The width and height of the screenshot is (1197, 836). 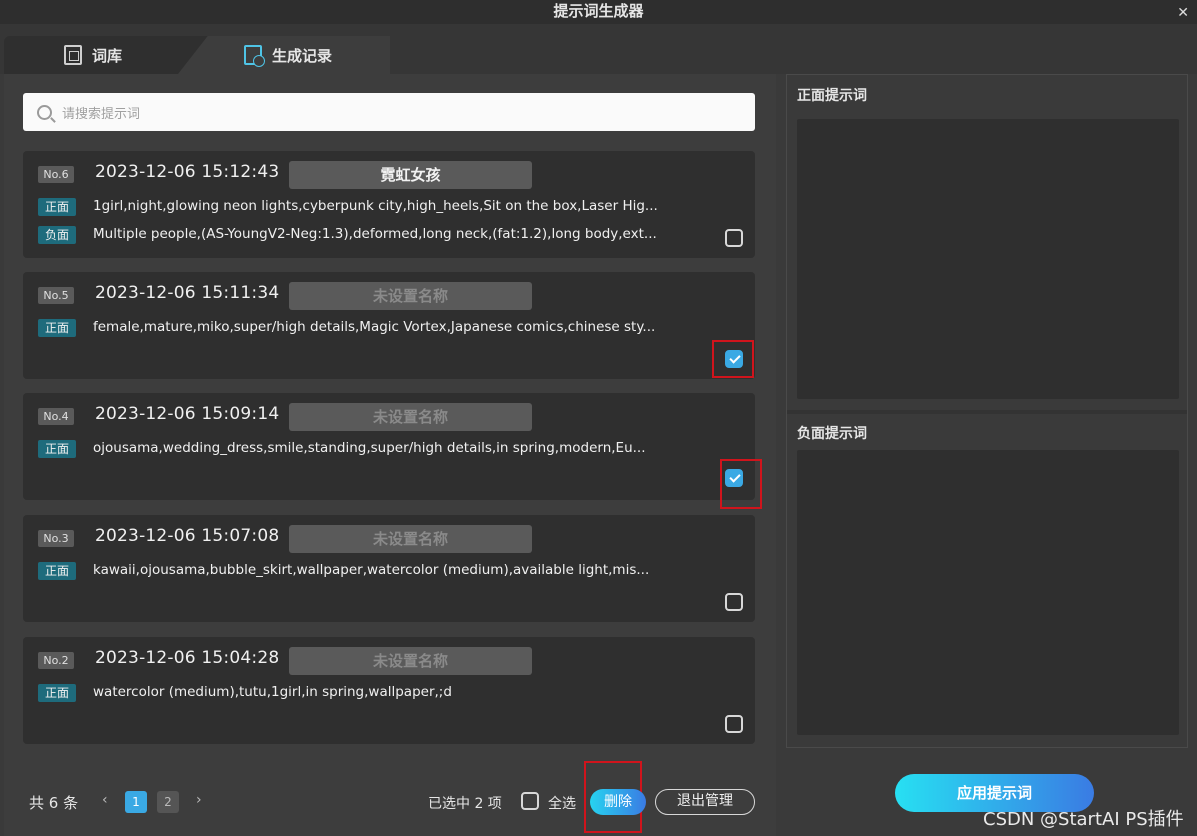 What do you see at coordinates (187, 536) in the screenshot?
I see `record-timestamp: 2023-12-06 15:07:08` at bounding box center [187, 536].